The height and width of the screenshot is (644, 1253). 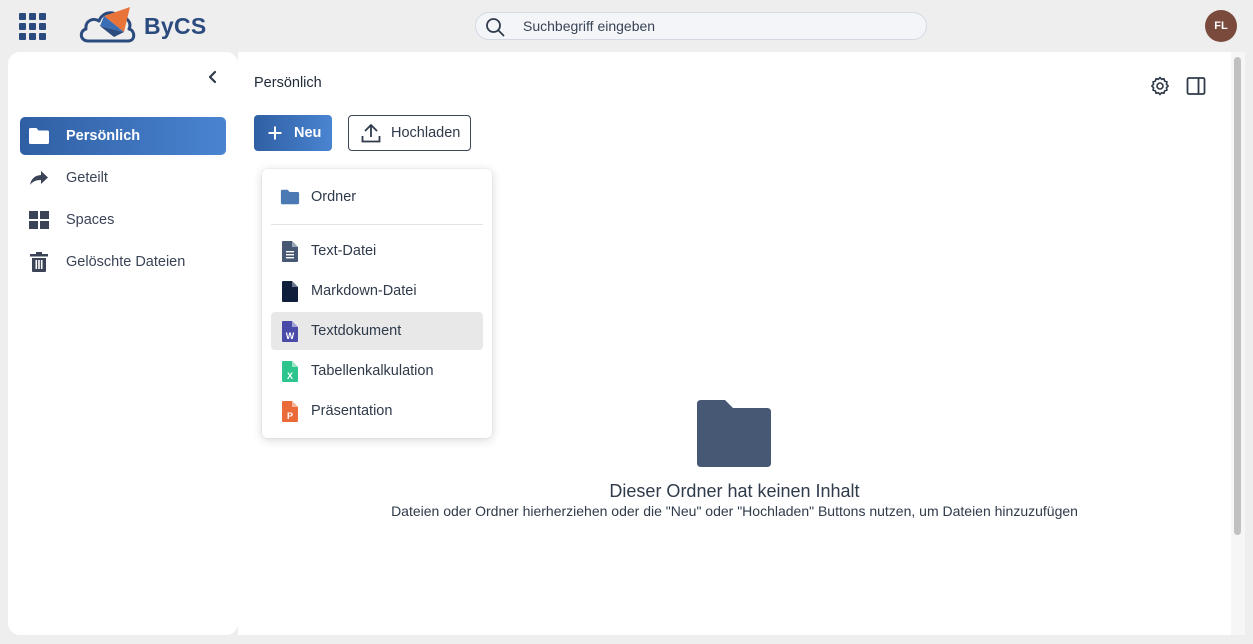 What do you see at coordinates (377, 224) in the screenshot?
I see `menu-divider` at bounding box center [377, 224].